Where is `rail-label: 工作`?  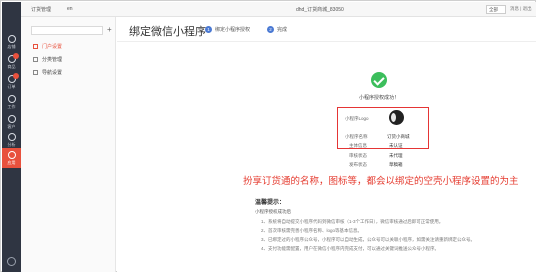
rail-label: 工作 is located at coordinates (11, 106).